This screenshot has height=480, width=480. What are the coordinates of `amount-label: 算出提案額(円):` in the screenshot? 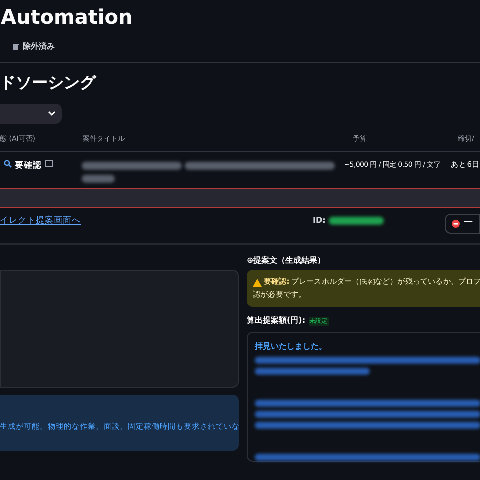 It's located at (276, 321).